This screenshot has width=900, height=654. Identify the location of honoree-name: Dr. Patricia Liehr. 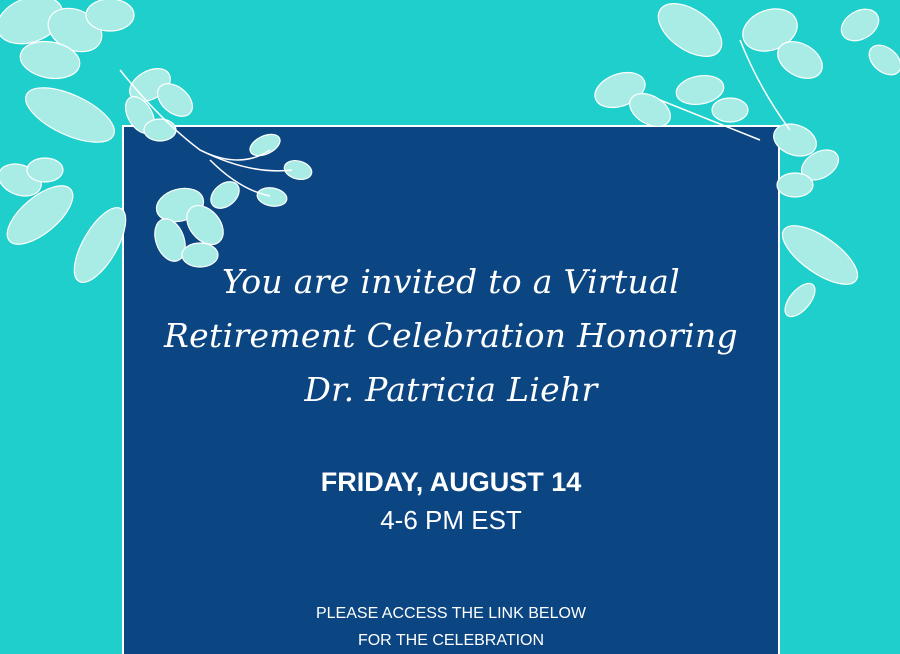
(451, 389).